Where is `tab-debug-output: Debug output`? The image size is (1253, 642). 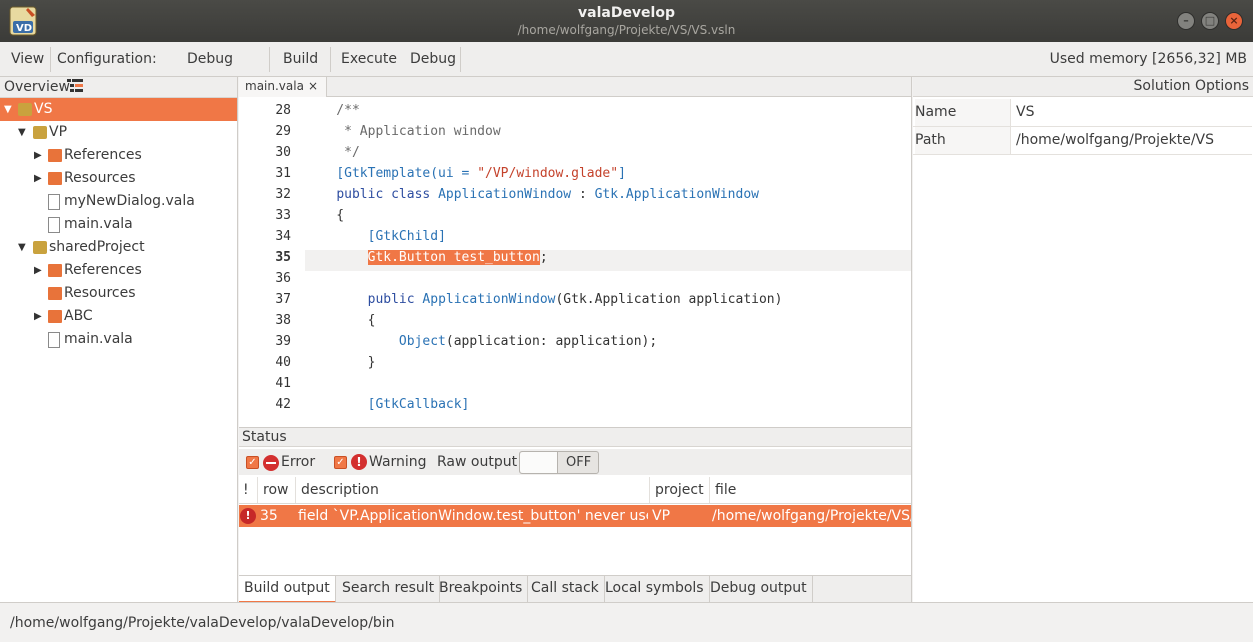
tab-debug-output: Debug output is located at coordinates (759, 589).